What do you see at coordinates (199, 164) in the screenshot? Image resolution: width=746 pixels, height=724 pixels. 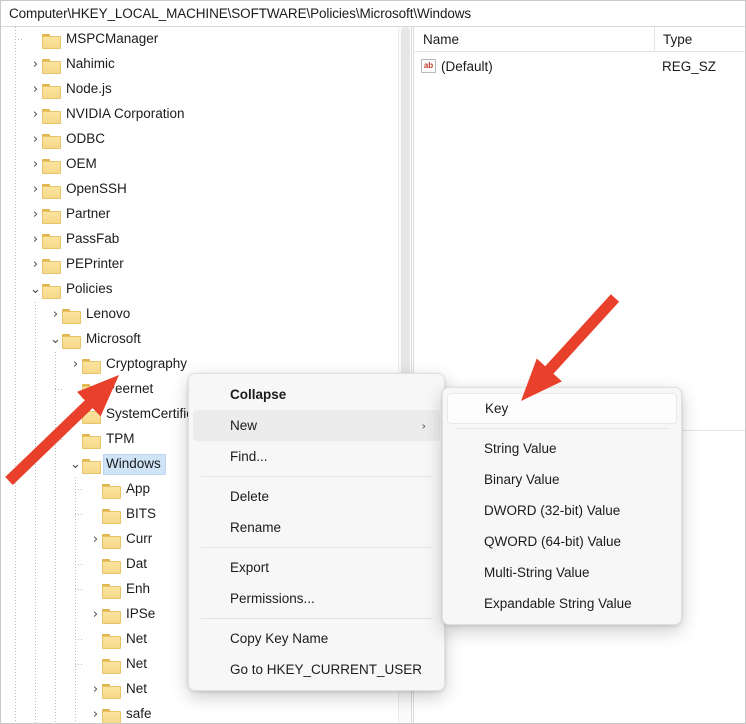 I see `tree-item-oem: › OEM` at bounding box center [199, 164].